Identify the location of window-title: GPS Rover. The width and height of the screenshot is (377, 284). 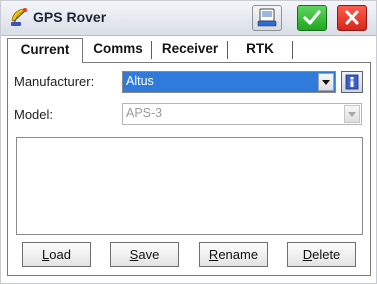
(70, 17).